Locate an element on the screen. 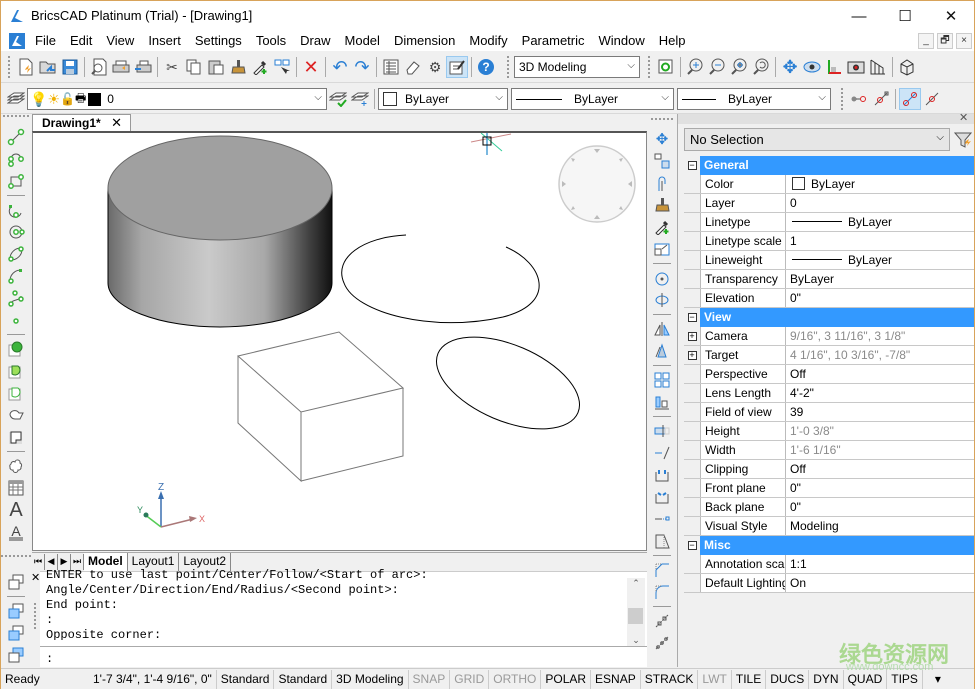 This screenshot has width=975, height=689. layer-previous-icon is located at coordinates (360, 99).